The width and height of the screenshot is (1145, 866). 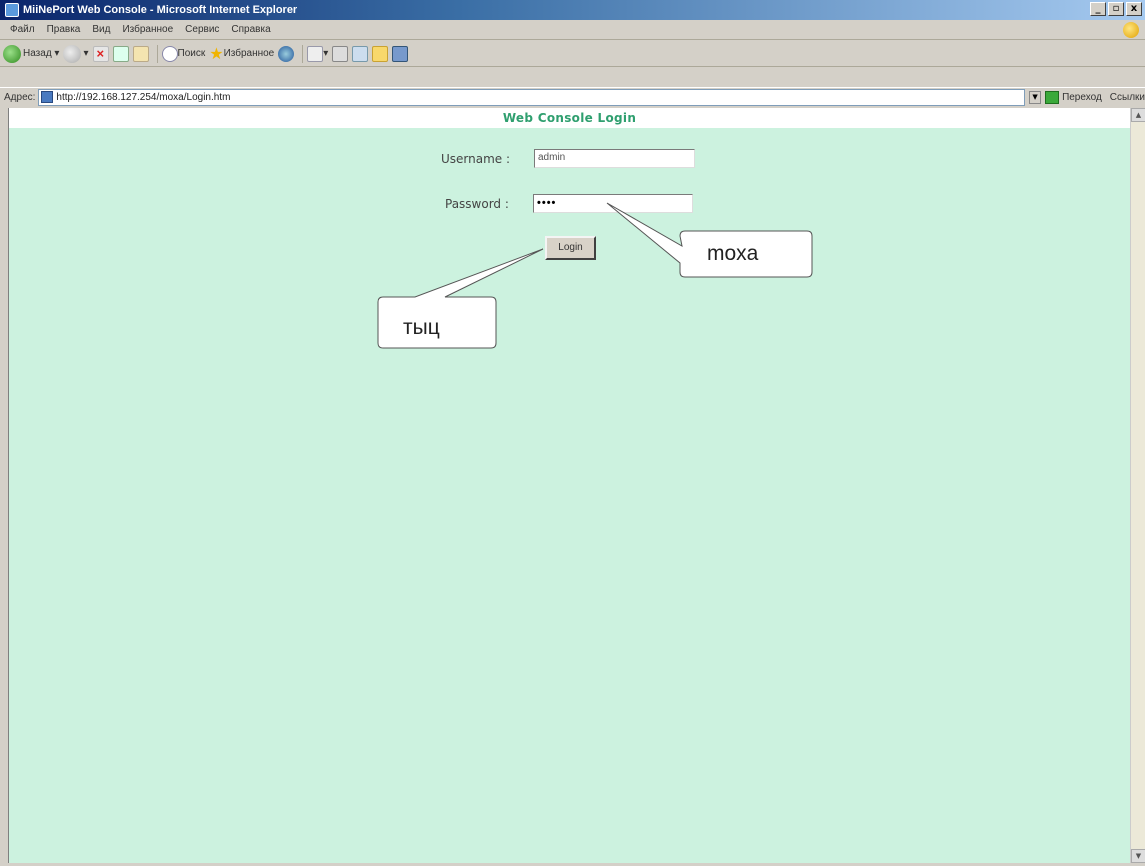 What do you see at coordinates (595, 275) in the screenshot?
I see `callout-overlay` at bounding box center [595, 275].